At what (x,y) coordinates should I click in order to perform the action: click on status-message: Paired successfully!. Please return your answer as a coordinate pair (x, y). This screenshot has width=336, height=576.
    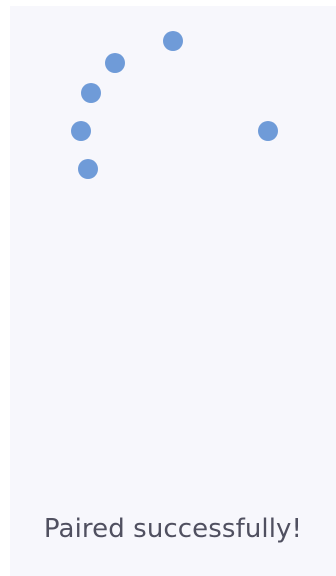
    Looking at the image, I should click on (173, 529).